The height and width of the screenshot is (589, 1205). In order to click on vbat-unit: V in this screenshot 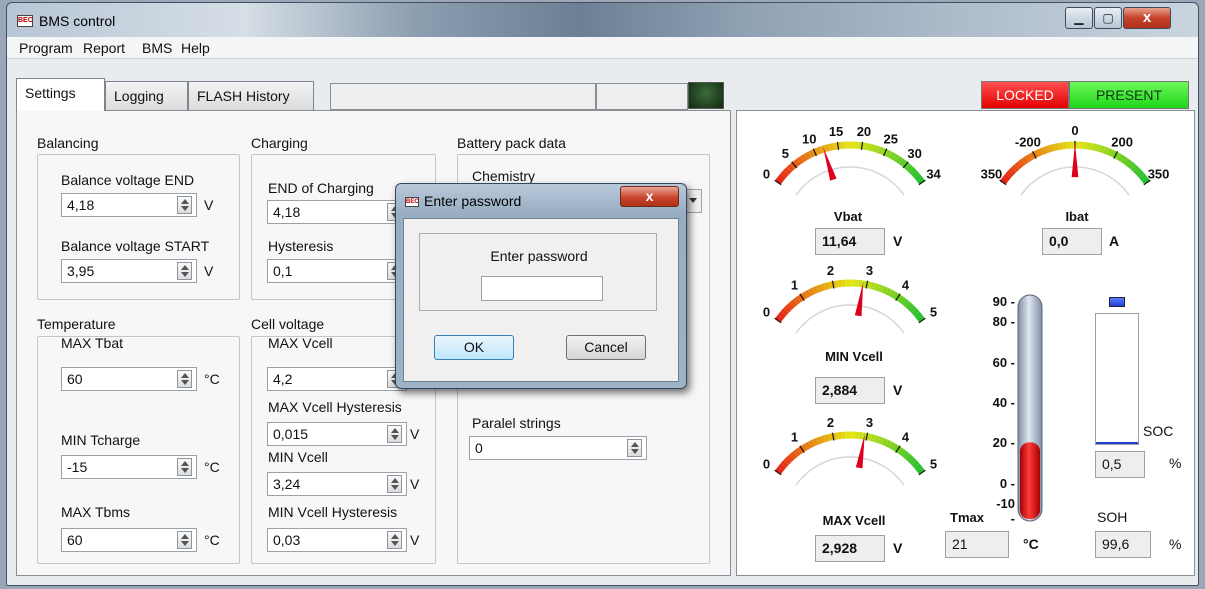, I will do `click(898, 241)`.